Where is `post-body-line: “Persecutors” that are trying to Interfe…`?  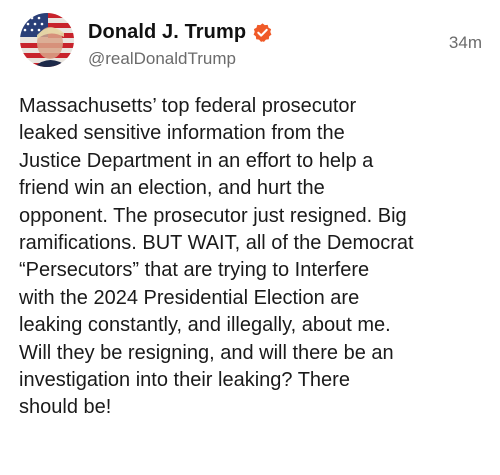 post-body-line: “Persecutors” that are trying to Interfe… is located at coordinates (194, 270).